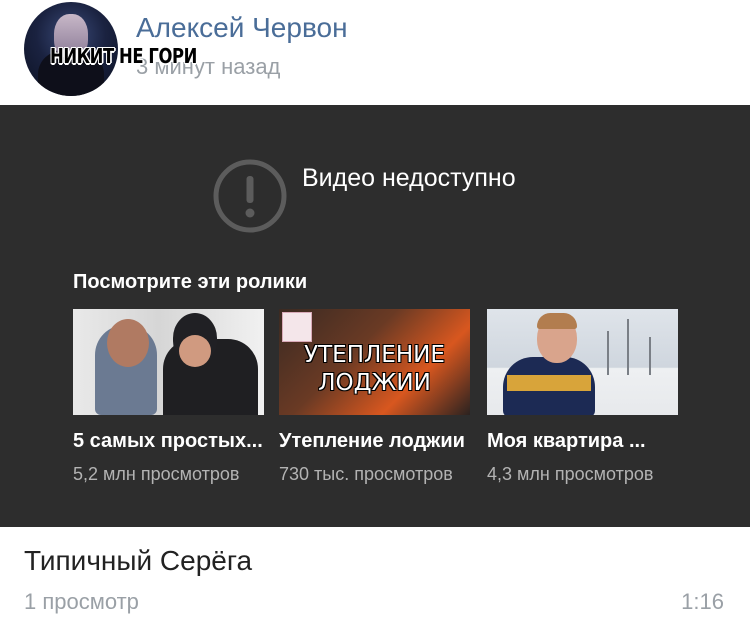 Image resolution: width=750 pixels, height=636 pixels. Describe the element at coordinates (190, 282) in the screenshot. I see `suggestions-heading: Посмотрите эти ролики` at that location.